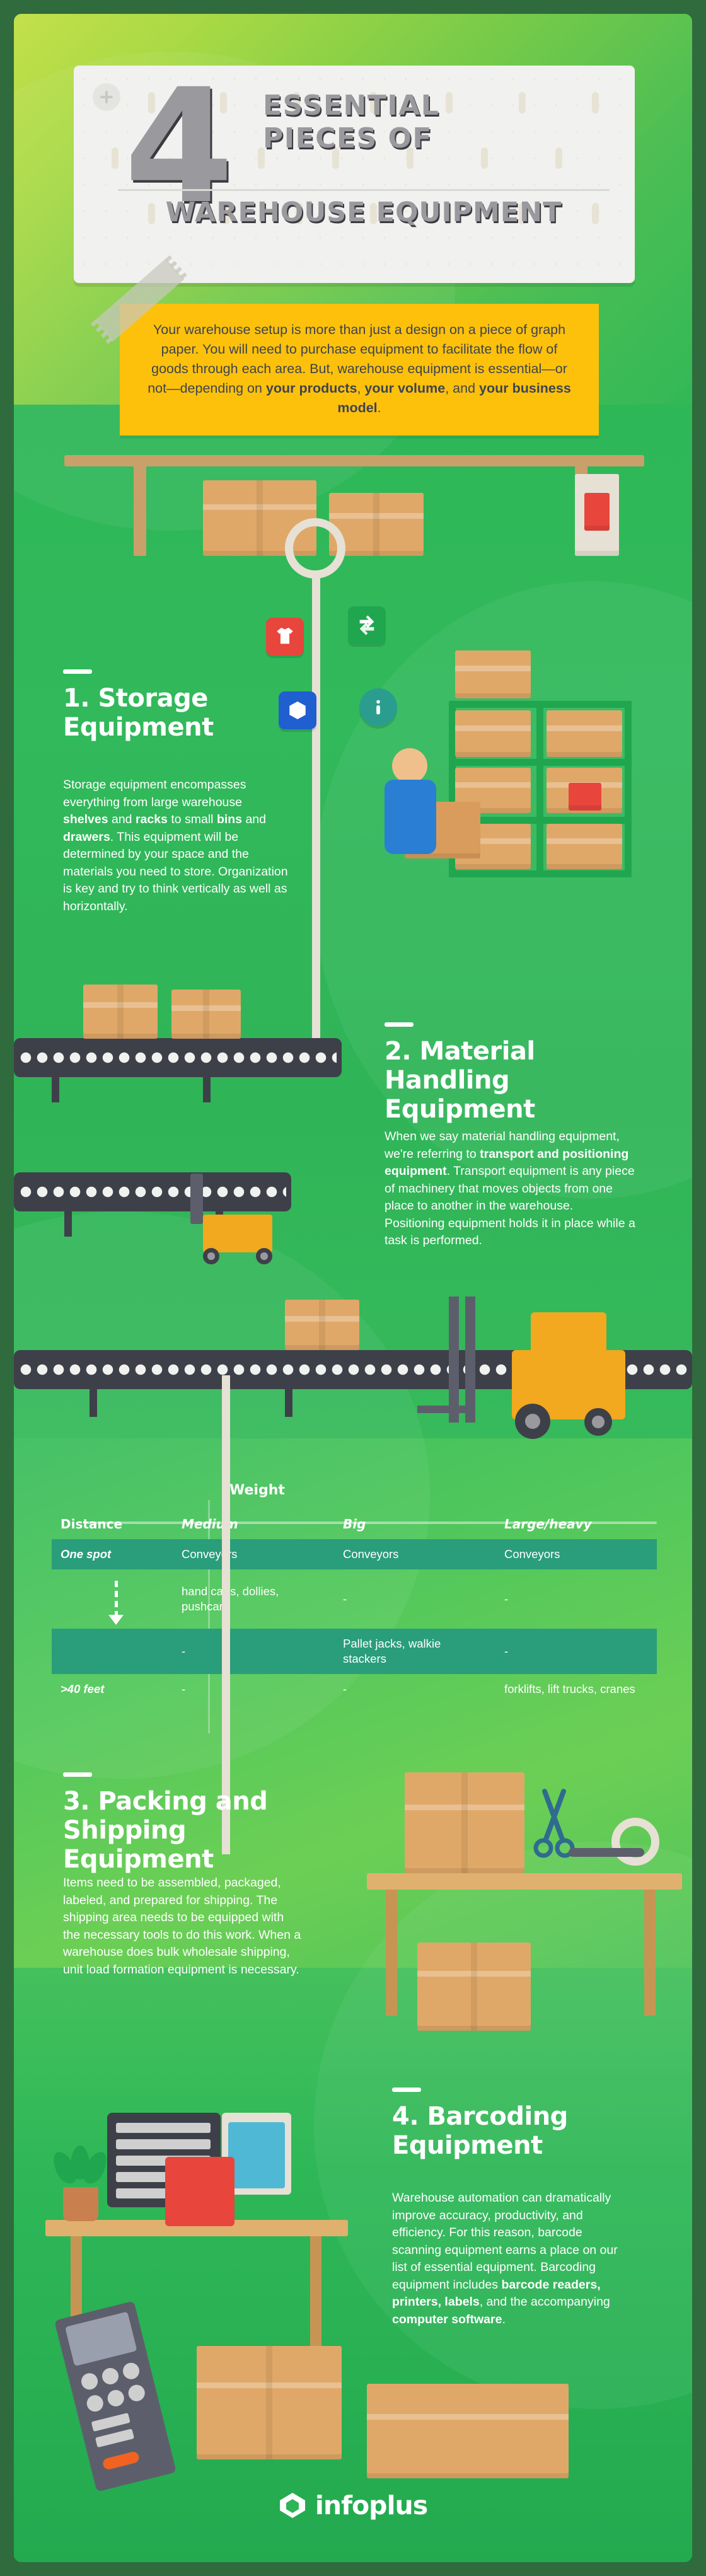  I want to click on table-body: One spot Conveyors Conveyors Conveyors h, so click(354, 1621).